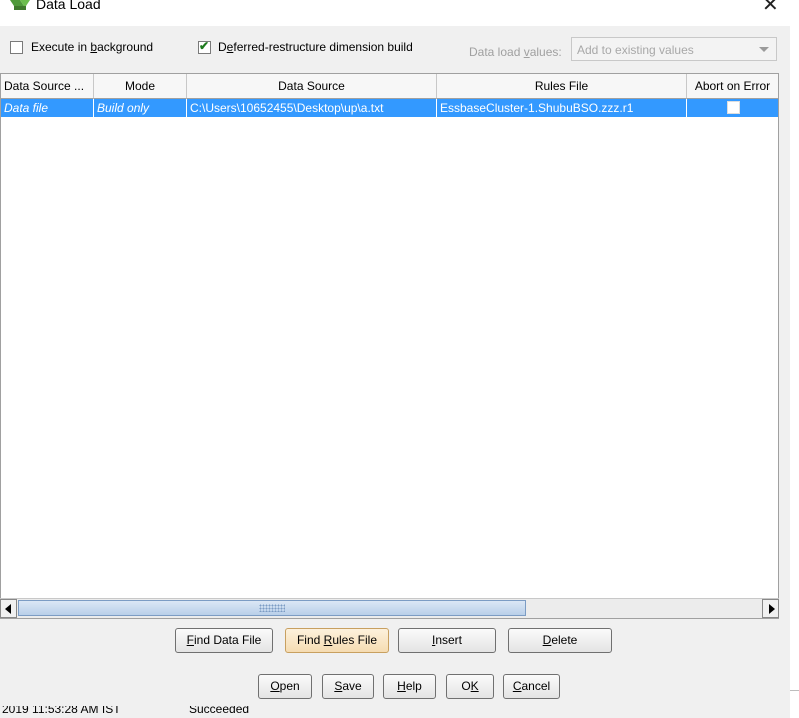  I want to click on scrollbar-thumb, so click(272, 608).